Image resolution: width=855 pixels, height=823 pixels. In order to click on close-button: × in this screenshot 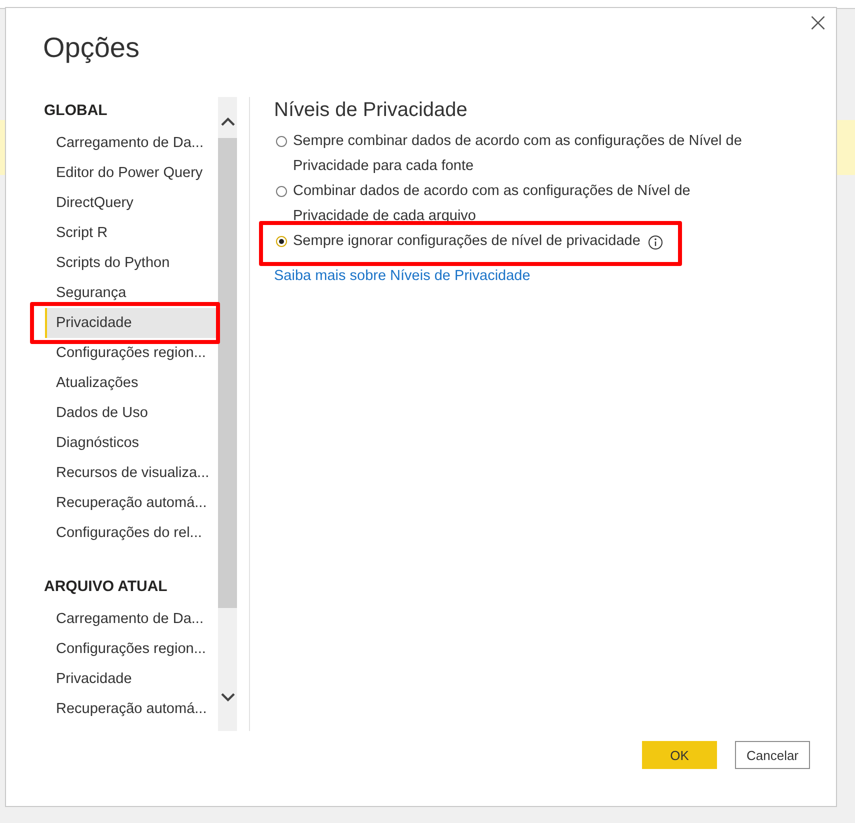, I will do `click(818, 23)`.